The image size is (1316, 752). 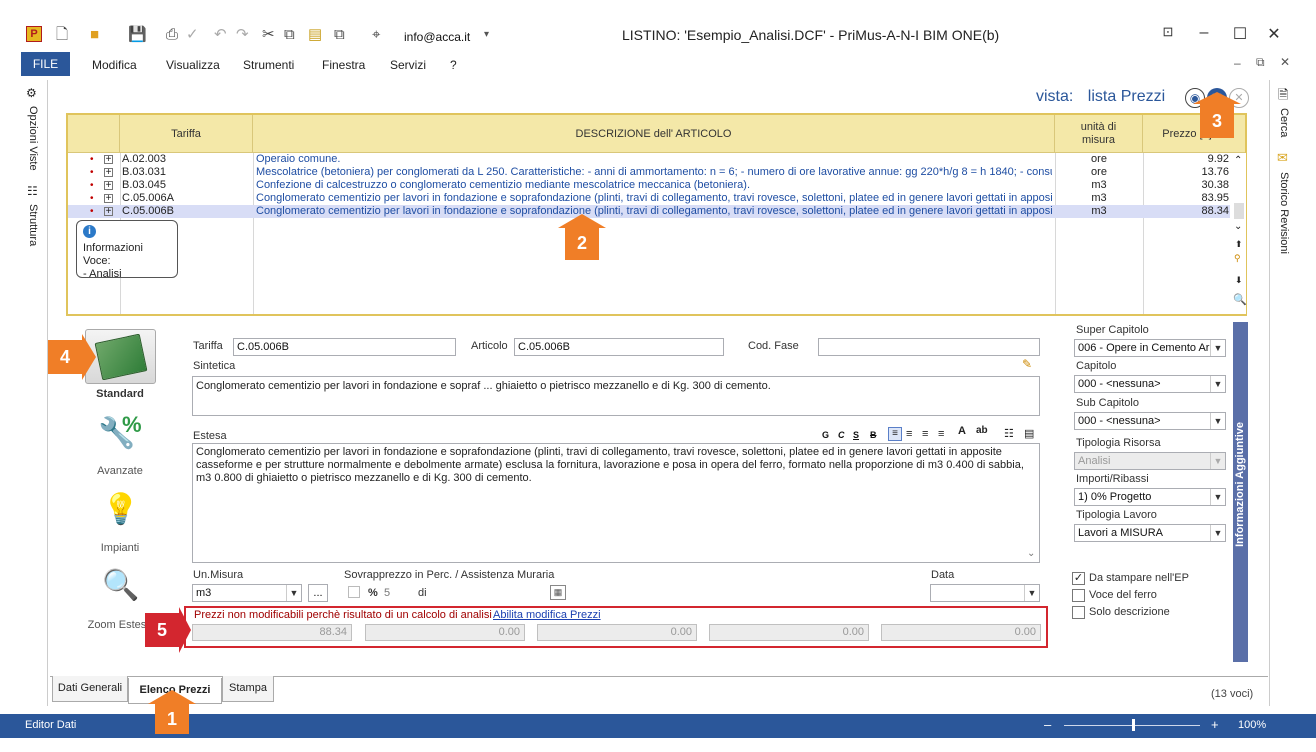 I want to click on move-up-icon: ⬆, so click(x=1239, y=244).